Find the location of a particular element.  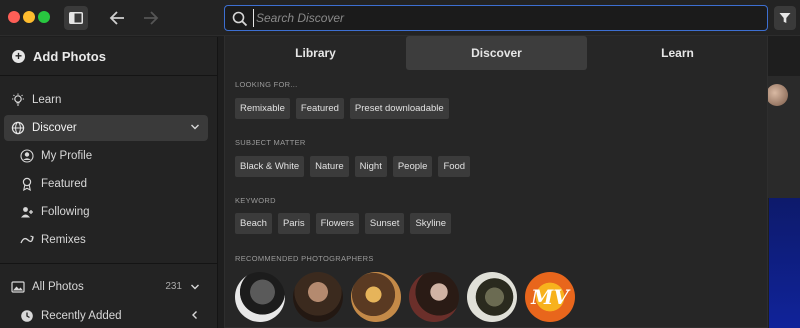

sidebar-panel-icon is located at coordinates (76, 18).